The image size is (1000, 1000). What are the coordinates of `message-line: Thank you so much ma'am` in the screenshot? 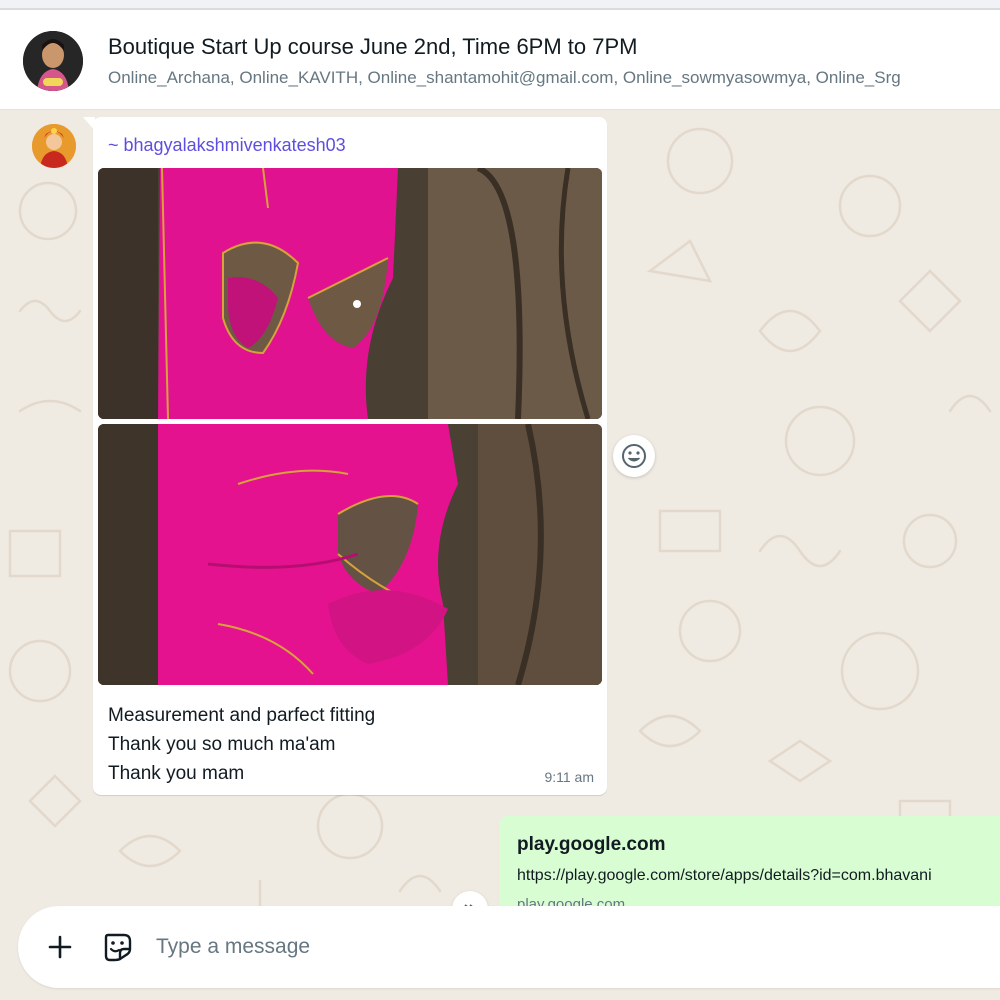 It's located at (222, 744).